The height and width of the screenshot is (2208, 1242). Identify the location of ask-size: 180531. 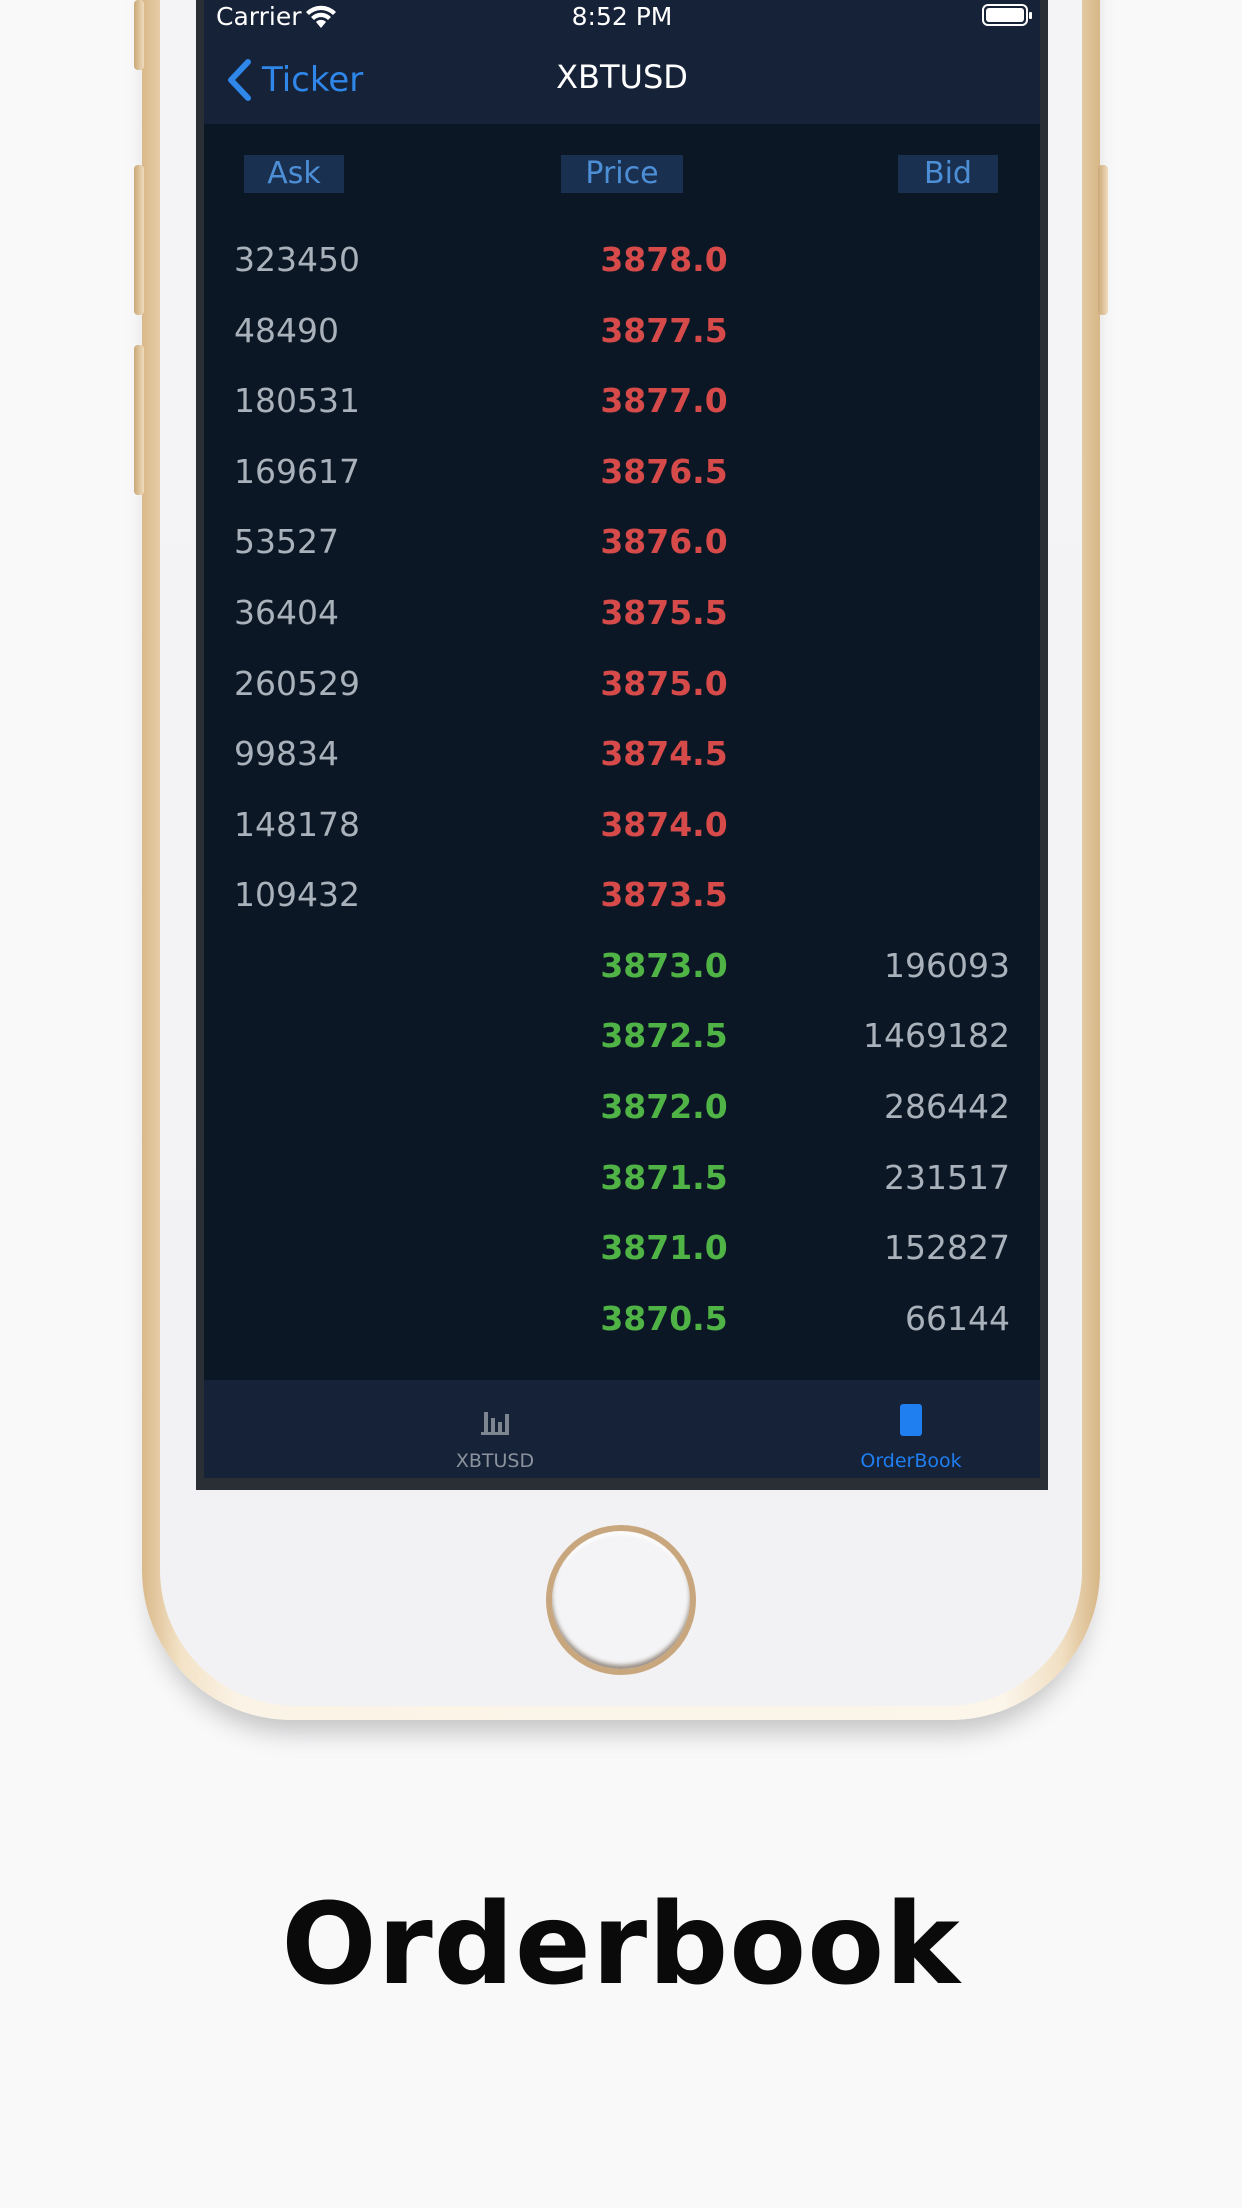
(297, 400).